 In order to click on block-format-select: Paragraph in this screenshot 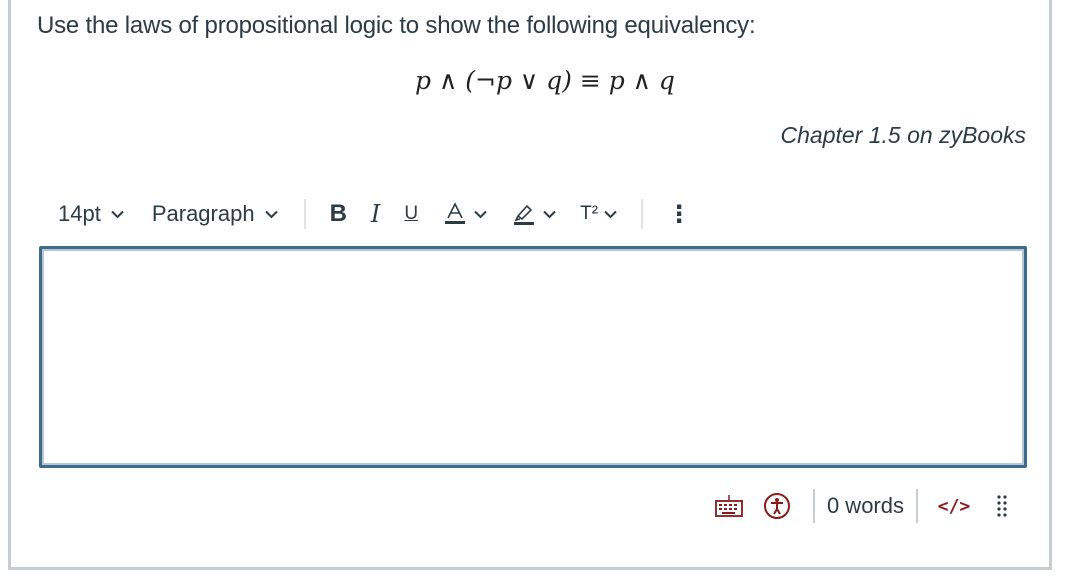, I will do `click(215, 214)`.